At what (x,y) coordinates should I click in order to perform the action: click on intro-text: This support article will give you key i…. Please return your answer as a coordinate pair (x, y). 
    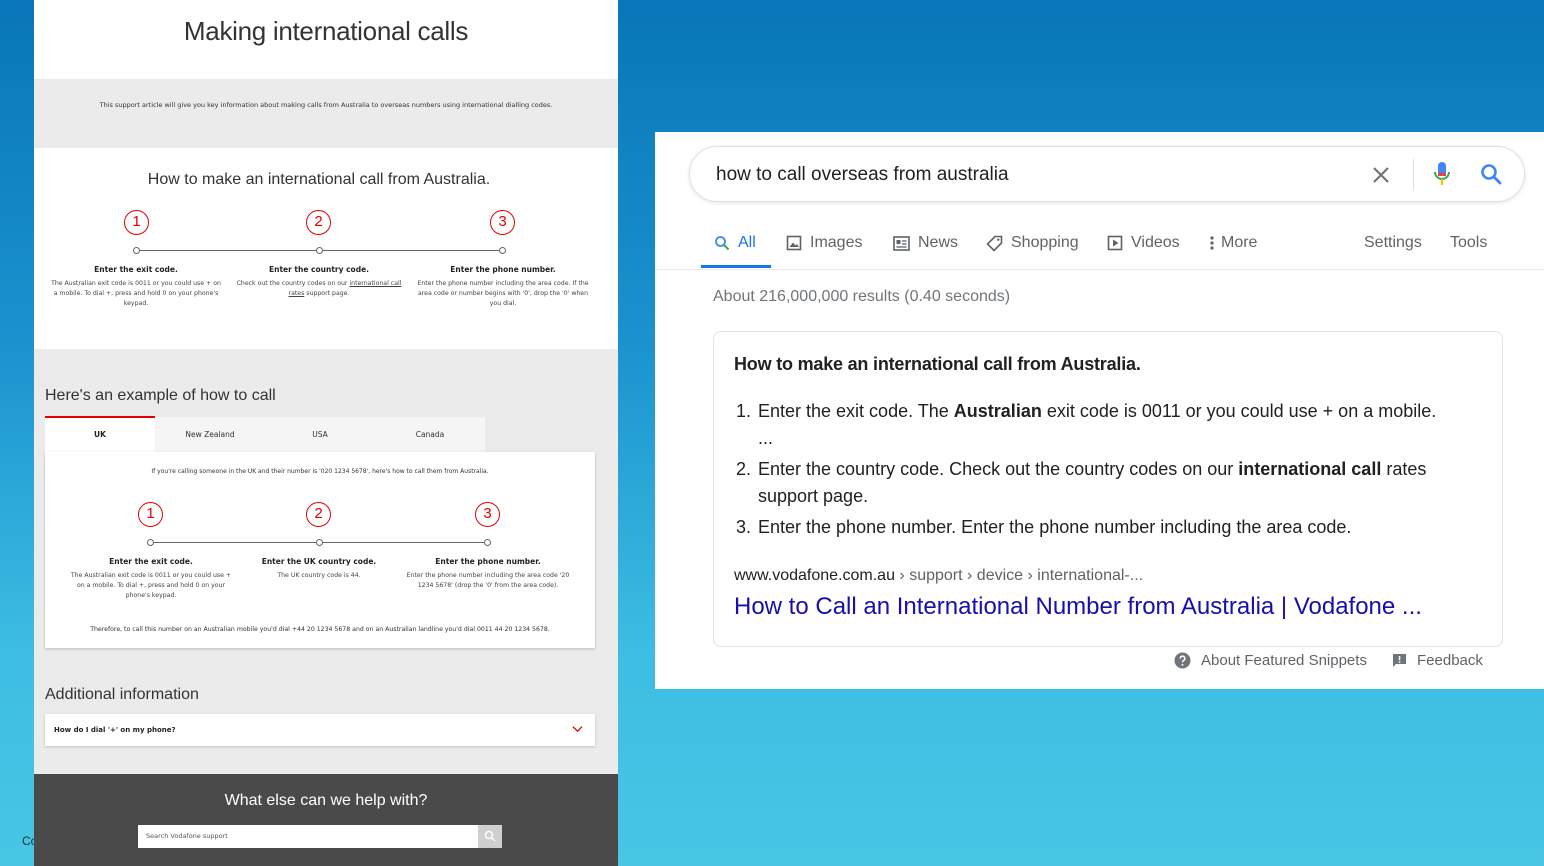
    Looking at the image, I should click on (326, 105).